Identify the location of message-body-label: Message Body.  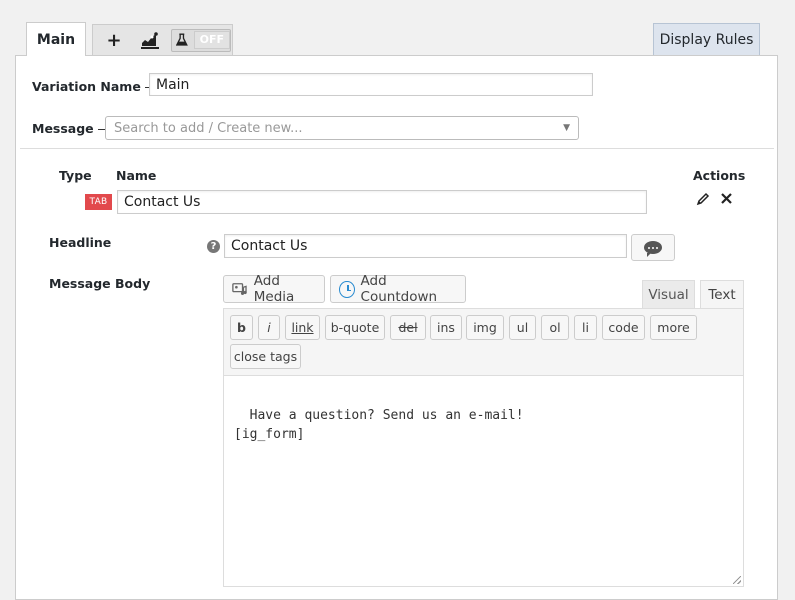
(100, 283).